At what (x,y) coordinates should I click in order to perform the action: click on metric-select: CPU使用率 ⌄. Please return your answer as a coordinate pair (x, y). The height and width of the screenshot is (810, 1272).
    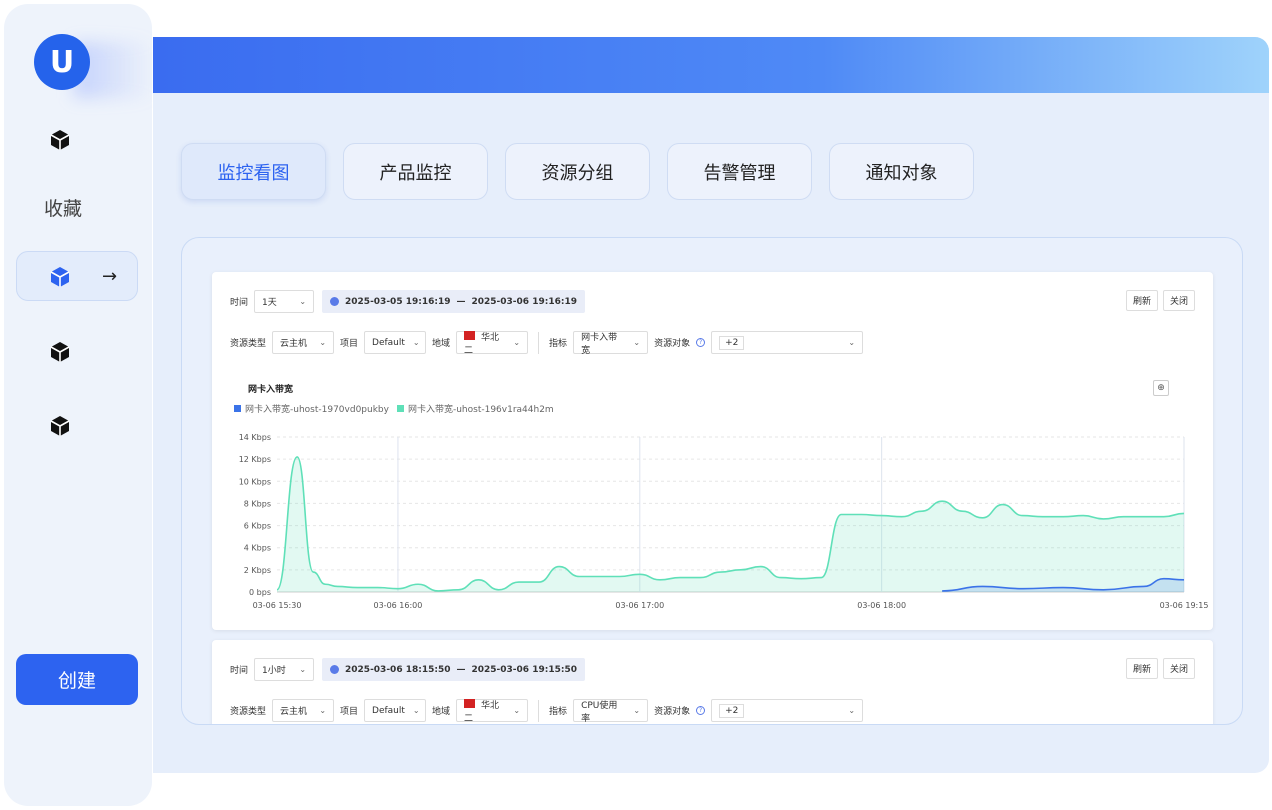
    Looking at the image, I should click on (611, 711).